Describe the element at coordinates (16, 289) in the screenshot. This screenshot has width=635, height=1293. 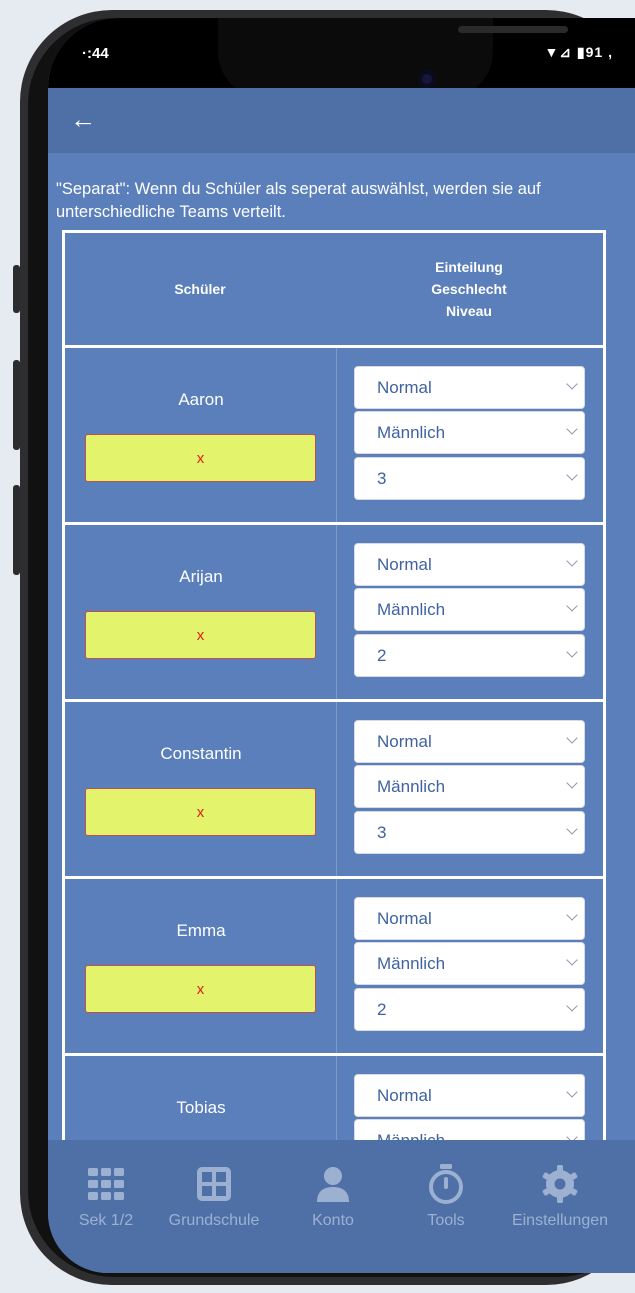
I see `phone-mute-switch` at that location.